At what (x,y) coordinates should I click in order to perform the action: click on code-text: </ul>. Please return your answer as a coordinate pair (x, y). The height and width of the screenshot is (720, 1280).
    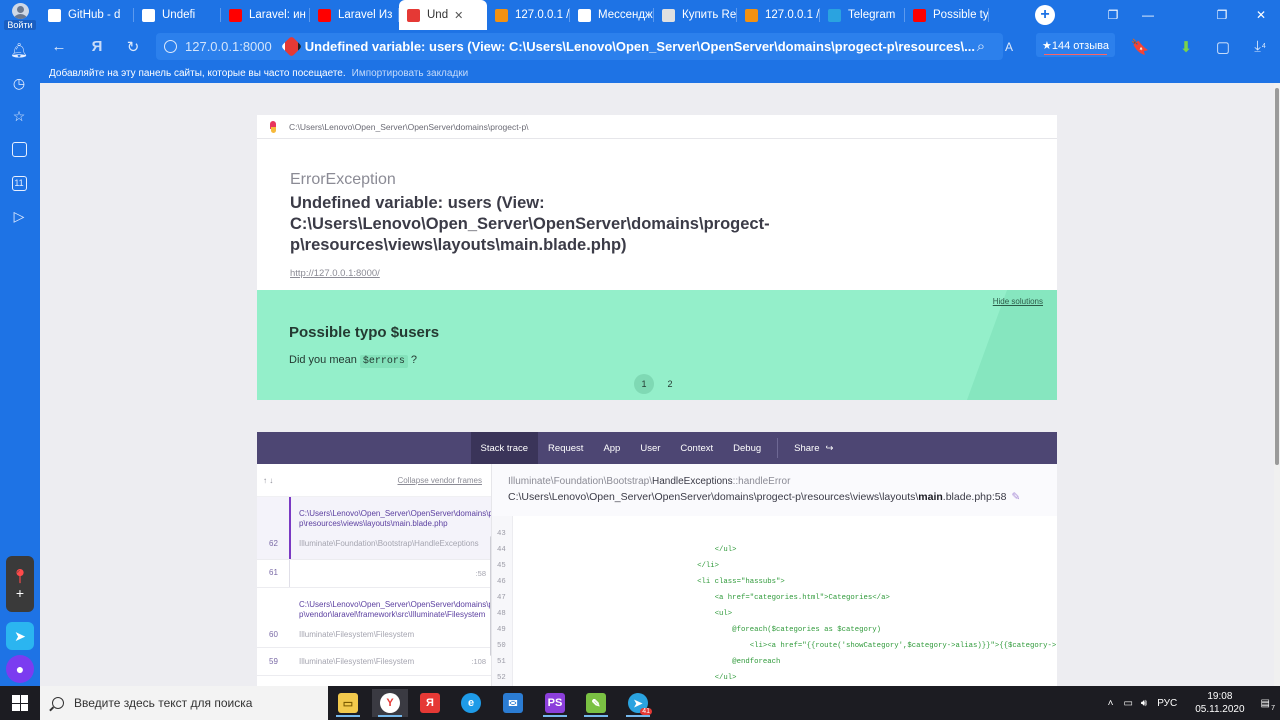
    Looking at the image, I should click on (629, 550).